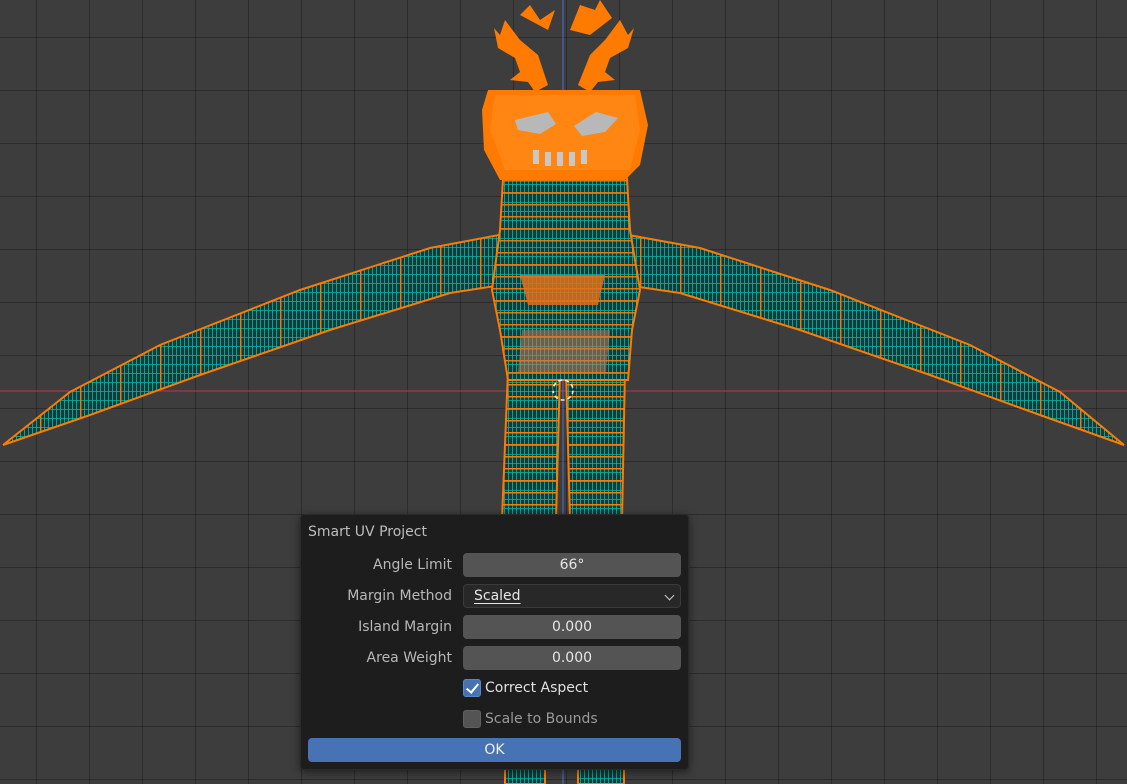  Describe the element at coordinates (572, 596) in the screenshot. I see `margin-method-dropdown: Scaled` at that location.